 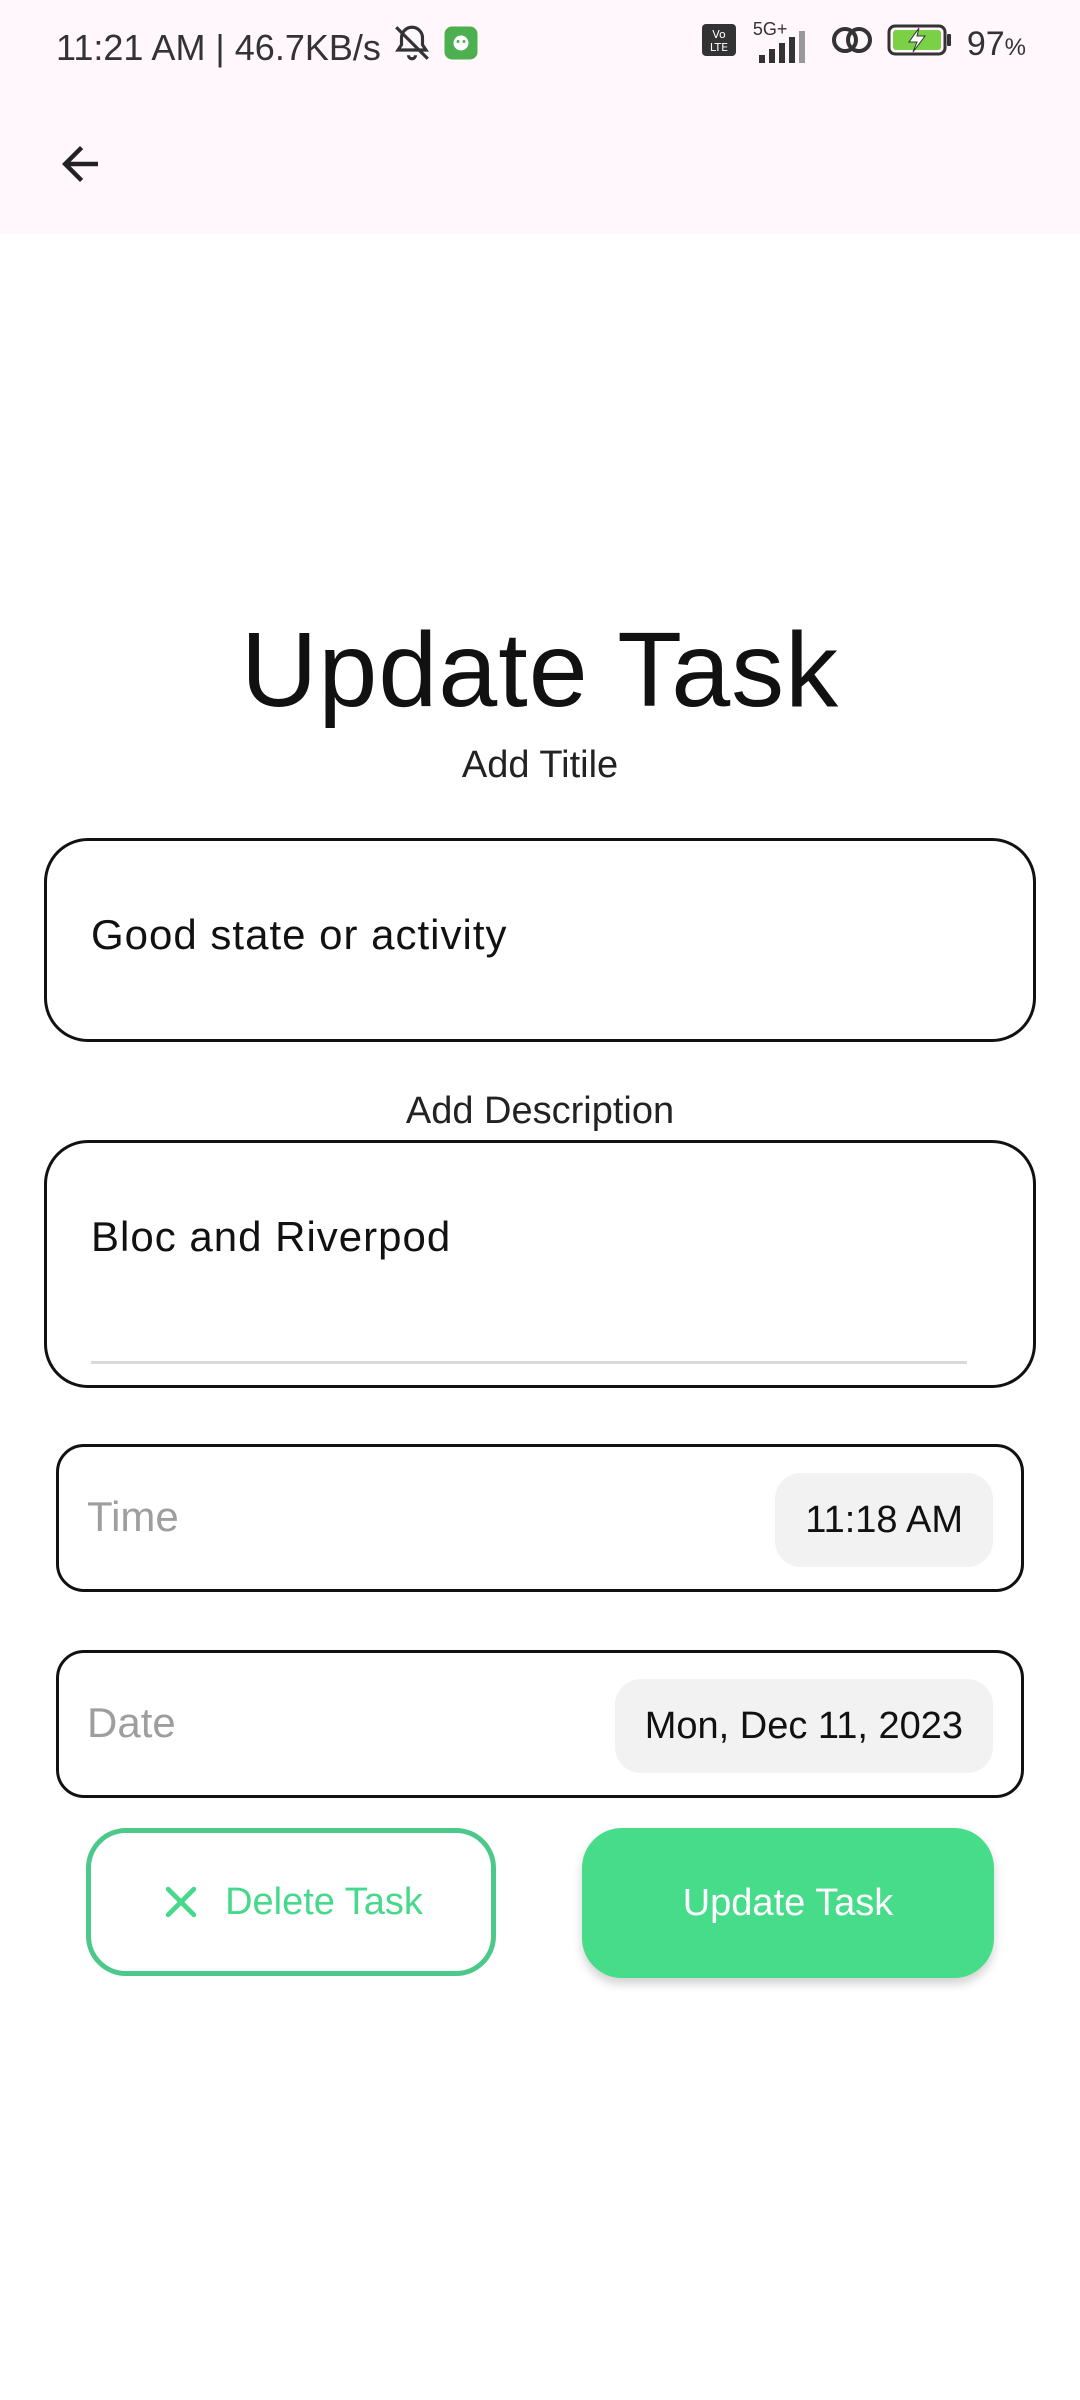 What do you see at coordinates (540, 1111) in the screenshot?
I see `description-label: Add Description` at bounding box center [540, 1111].